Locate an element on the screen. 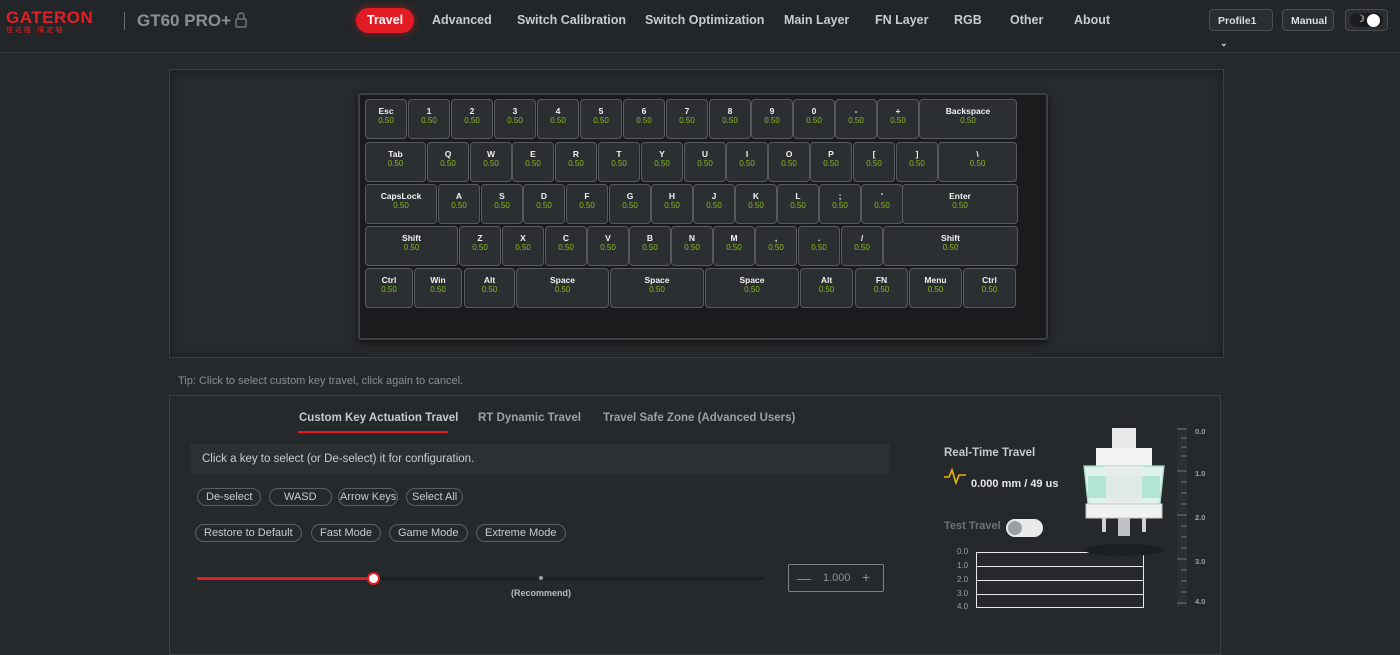 The width and height of the screenshot is (1400, 655). theme-toggle: ☽ is located at coordinates (1366, 20).